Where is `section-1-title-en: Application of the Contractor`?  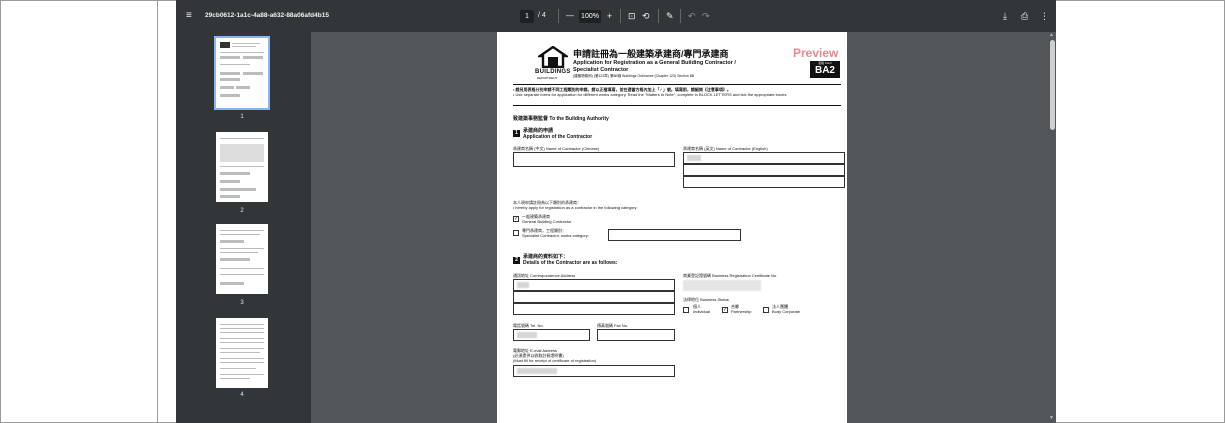 section-1-title-en: Application of the Contractor is located at coordinates (558, 137).